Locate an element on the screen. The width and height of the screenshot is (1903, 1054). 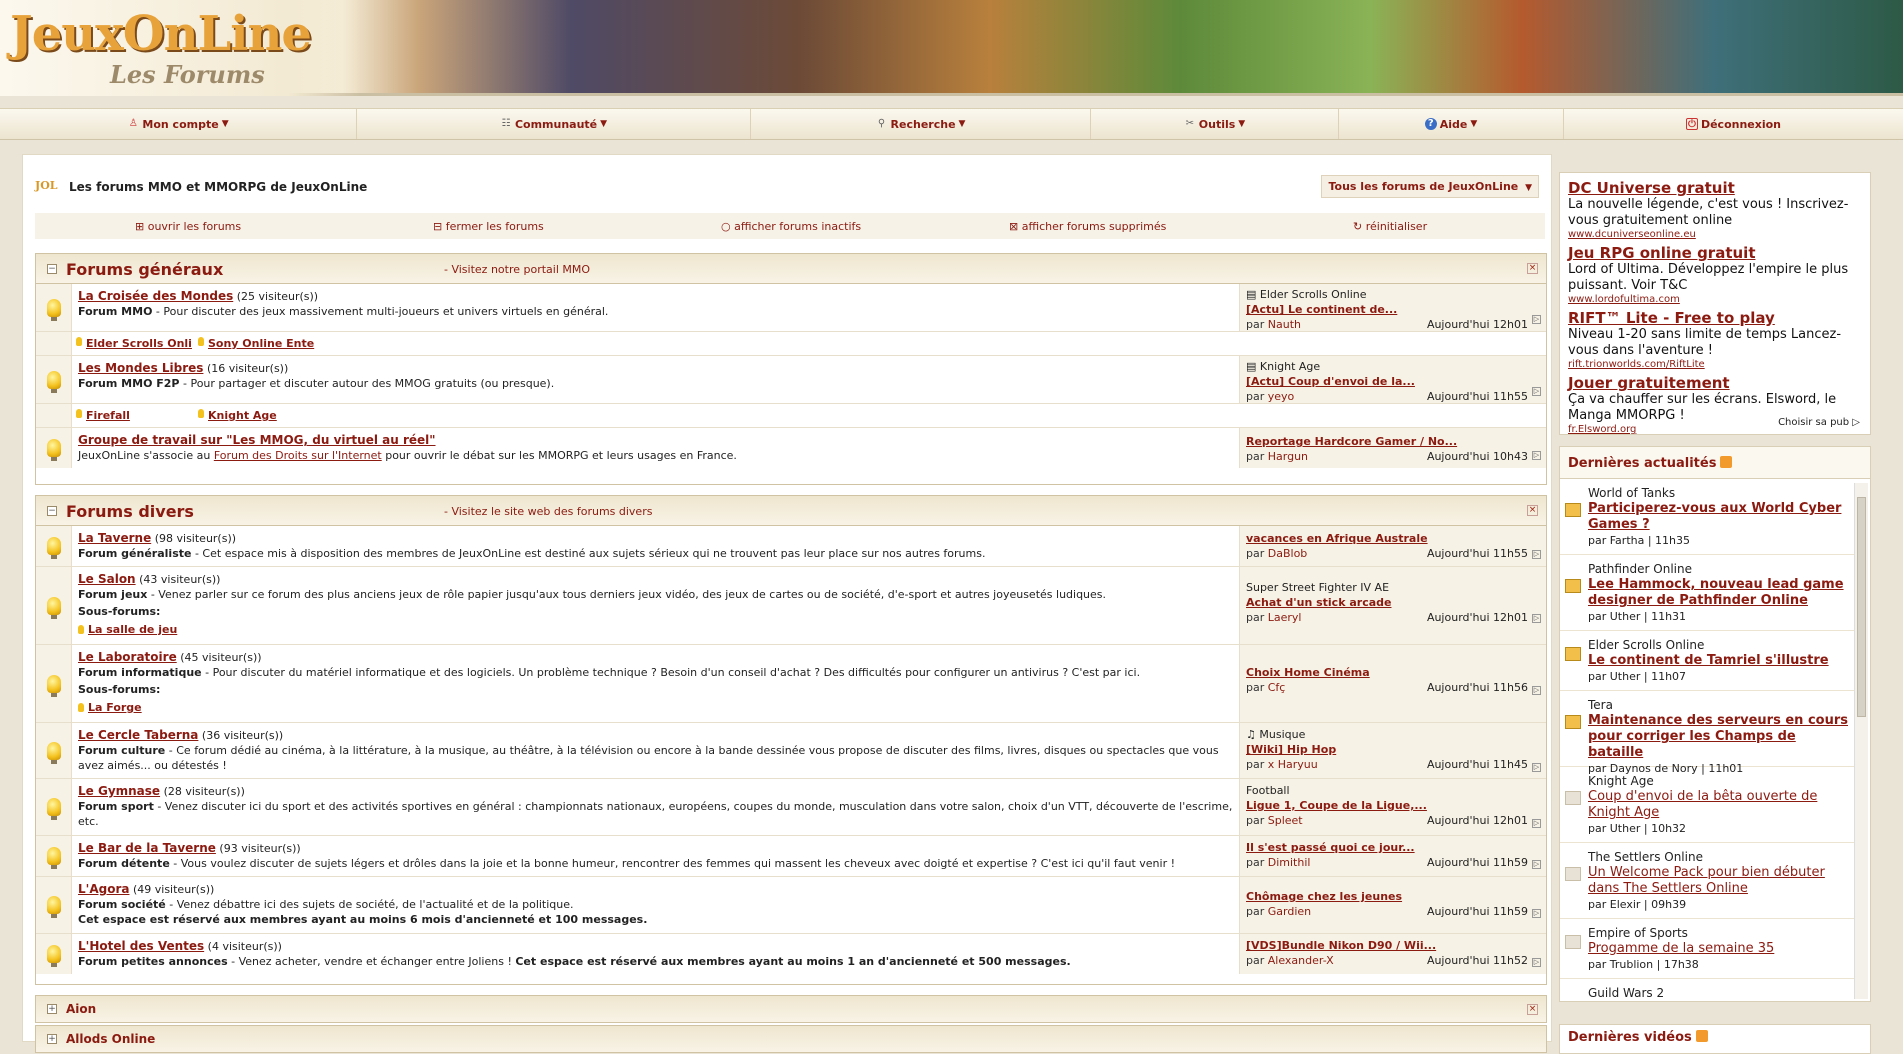
last-topic-link: Choix Home Cinéma is located at coordinates (1308, 672).